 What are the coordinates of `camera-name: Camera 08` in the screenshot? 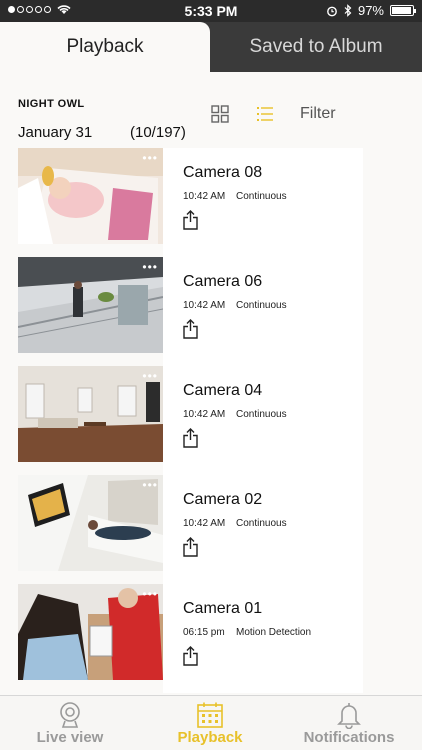 It's located at (223, 172).